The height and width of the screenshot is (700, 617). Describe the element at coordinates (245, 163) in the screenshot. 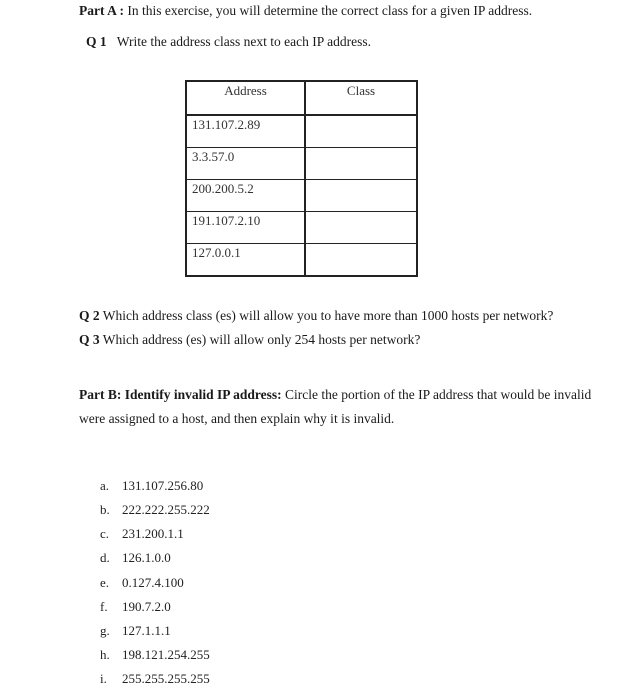

I see `address-cell: 3.3.57.0` at that location.